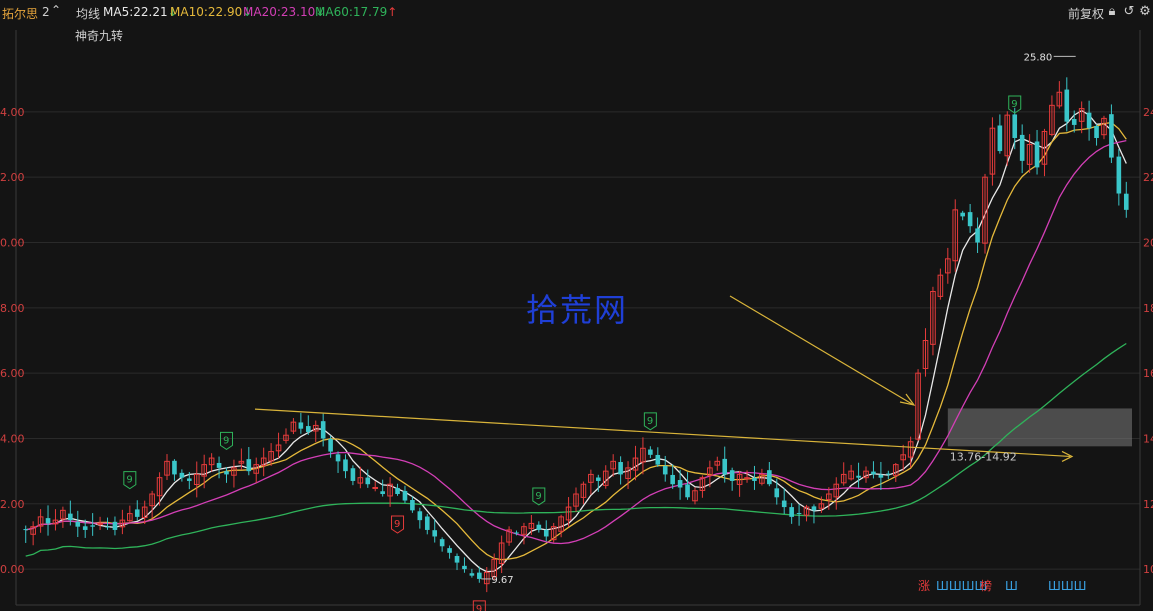 This screenshot has width=1153, height=611. Describe the element at coordinates (1067, 586) in the screenshot. I see `bottom-mark: ШШШ` at that location.